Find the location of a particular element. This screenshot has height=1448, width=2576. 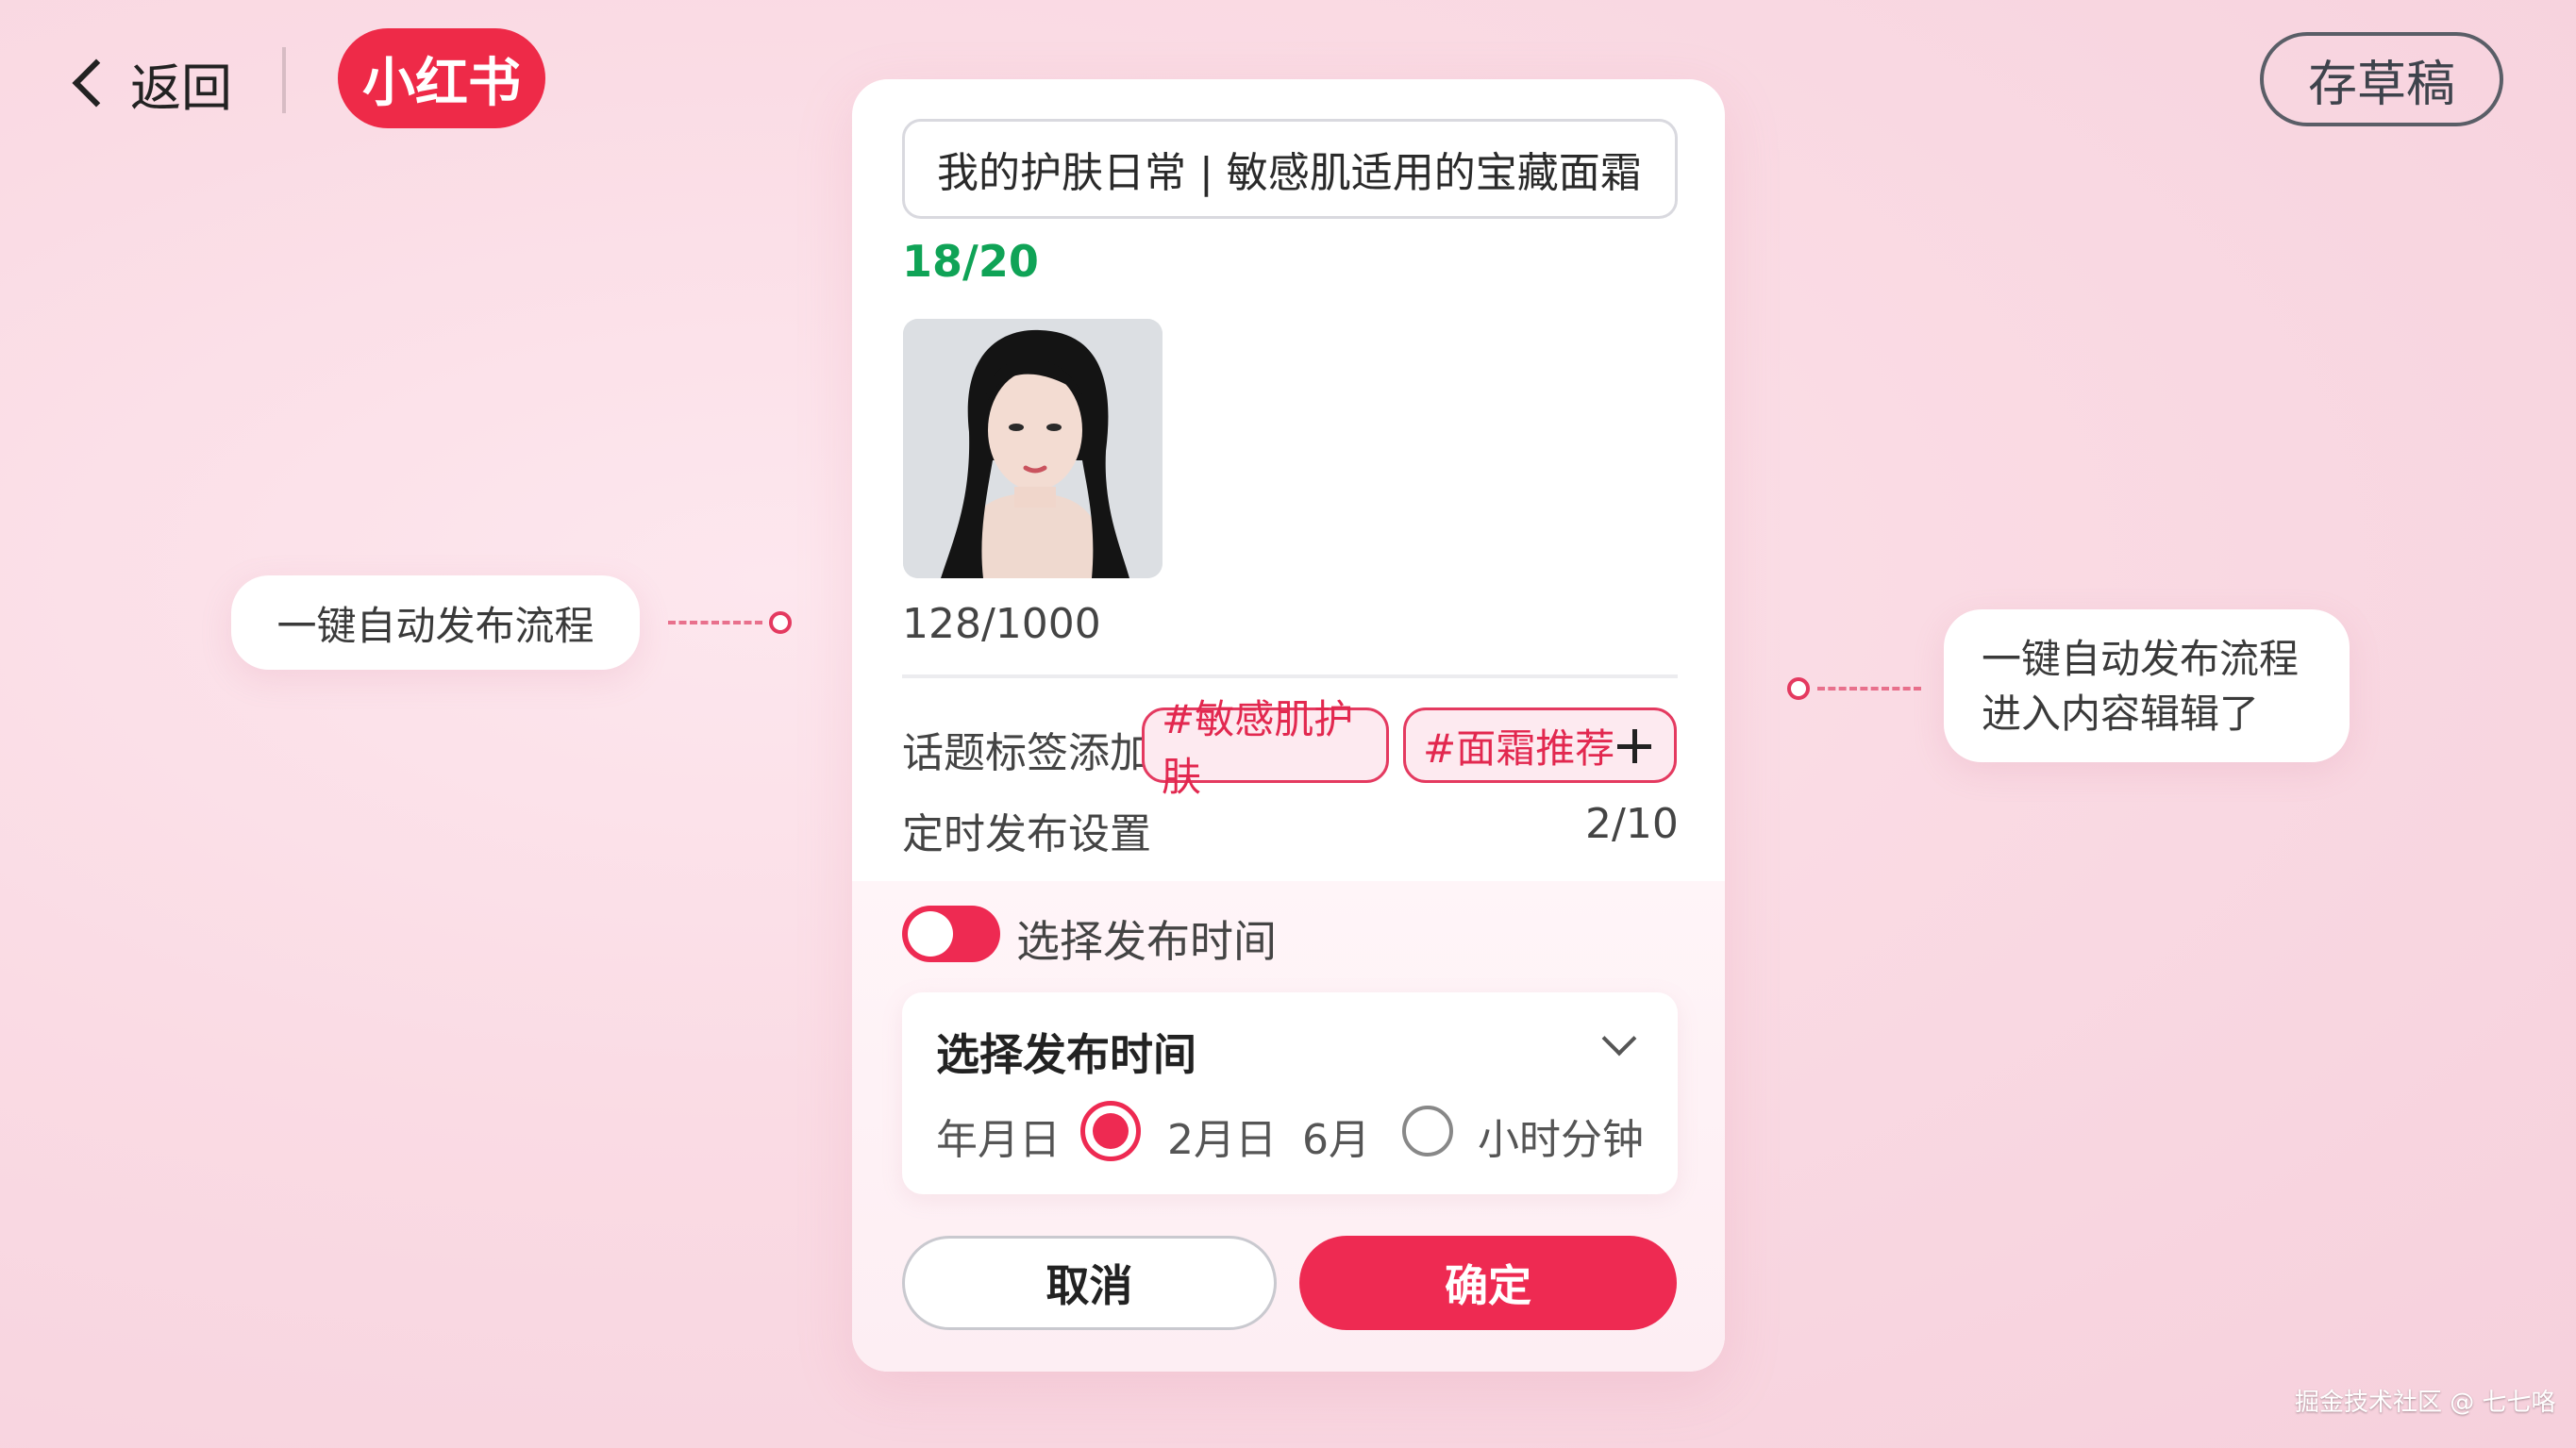

schedule-toggle is located at coordinates (951, 934).